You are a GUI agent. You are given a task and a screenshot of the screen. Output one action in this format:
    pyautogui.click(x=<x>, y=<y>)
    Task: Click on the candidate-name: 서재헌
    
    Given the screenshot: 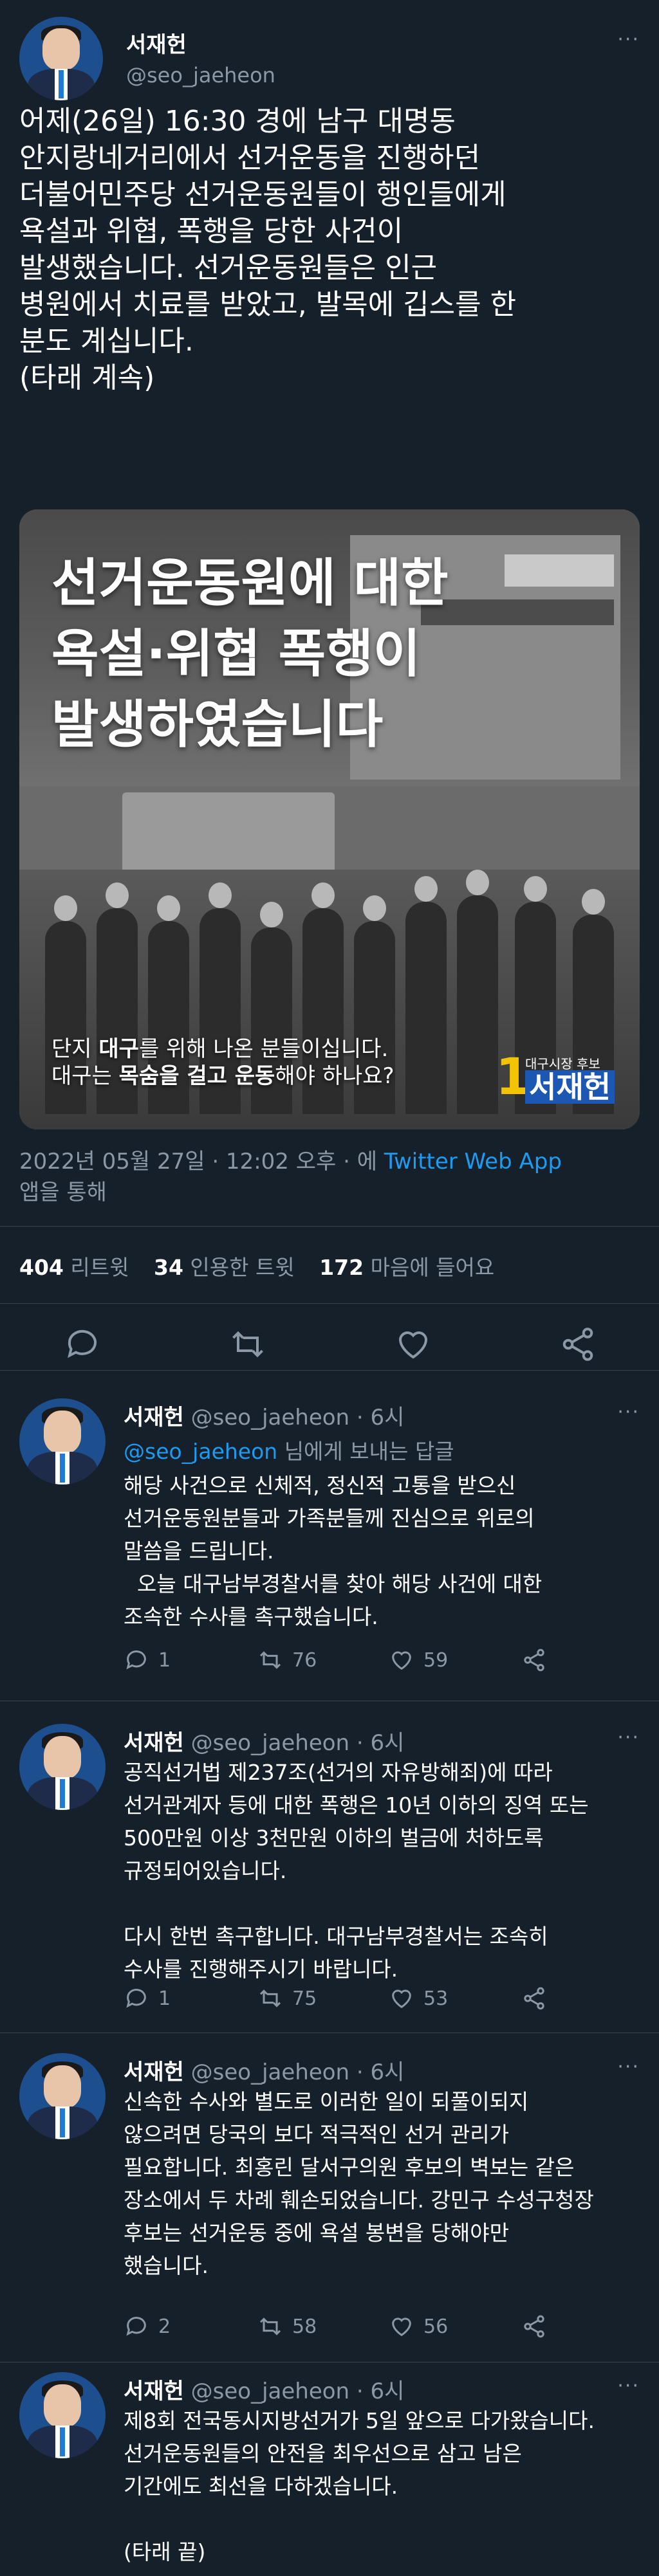 What is the action you would take?
    pyautogui.click(x=570, y=1087)
    